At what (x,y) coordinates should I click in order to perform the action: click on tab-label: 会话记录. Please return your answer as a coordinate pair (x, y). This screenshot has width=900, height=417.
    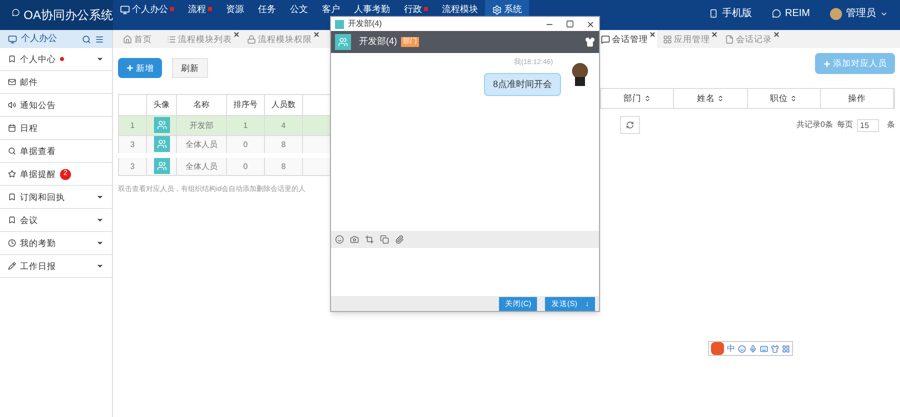
    Looking at the image, I should click on (754, 39).